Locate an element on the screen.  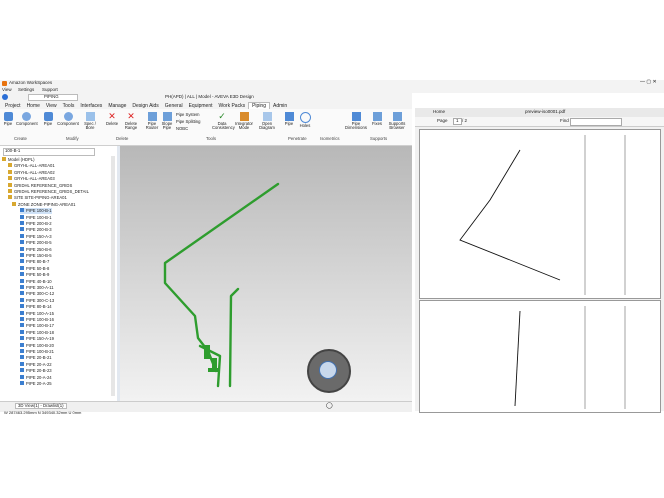
group-modify: Modify is located at coordinates (72, 138).